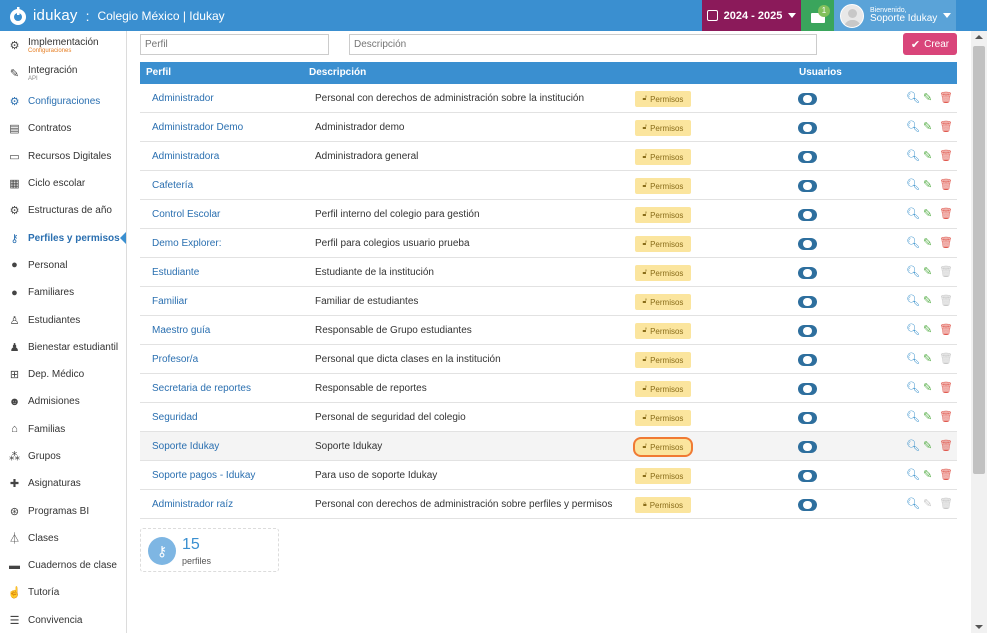  Describe the element at coordinates (186, 214) in the screenshot. I see `profile-name-link: Control Escolar` at that location.